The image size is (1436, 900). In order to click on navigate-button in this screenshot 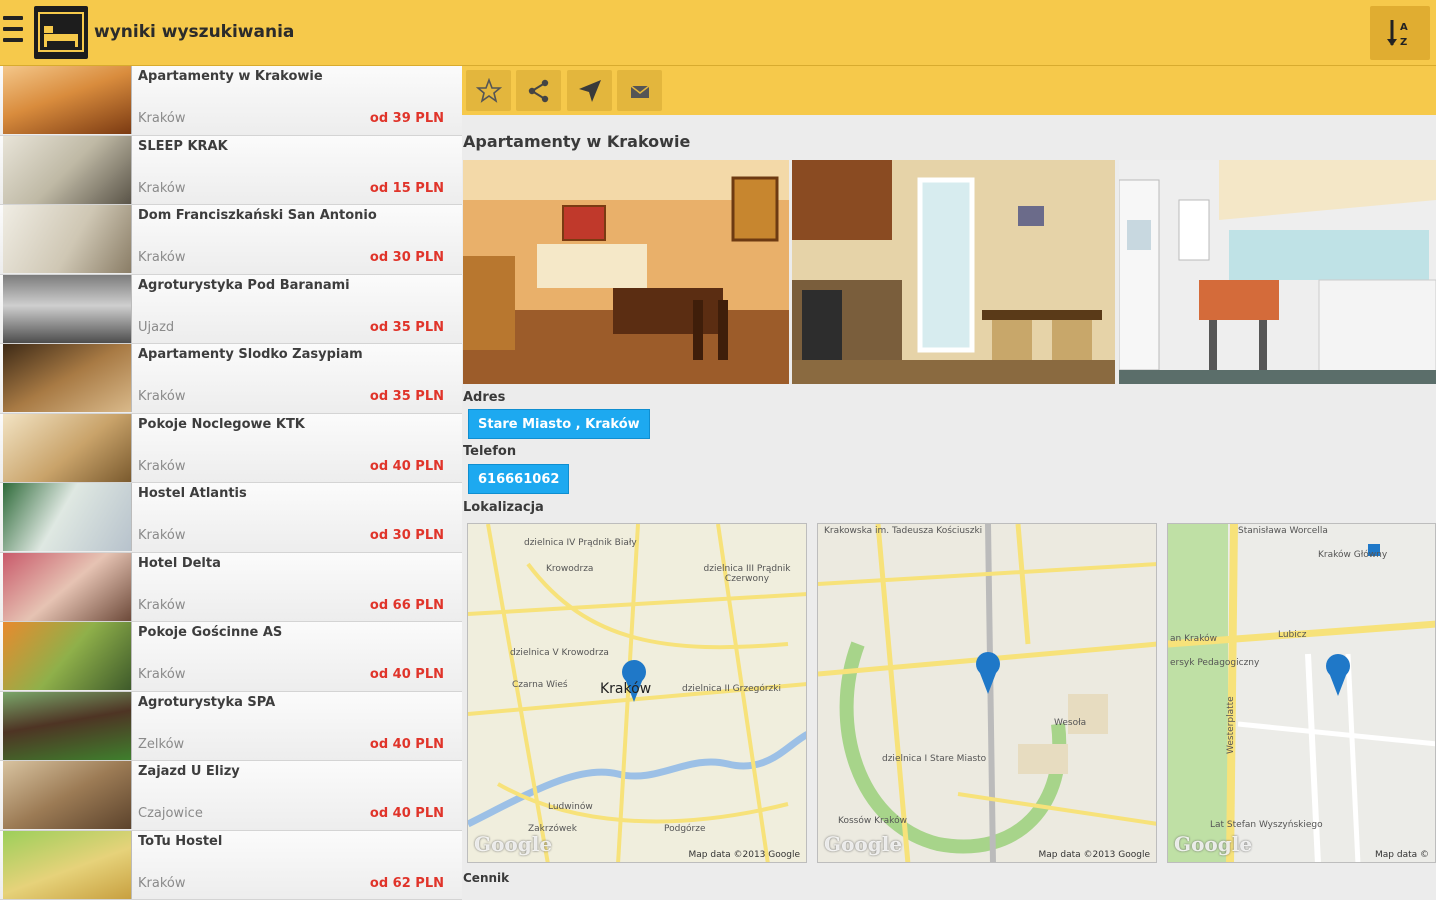, I will do `click(589, 90)`.